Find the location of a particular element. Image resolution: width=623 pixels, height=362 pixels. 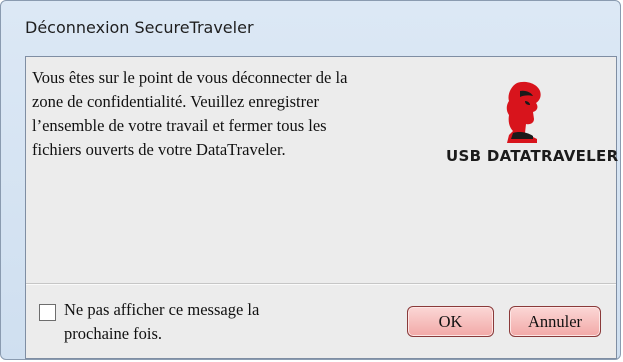

cancel-button: Annuler is located at coordinates (555, 321).